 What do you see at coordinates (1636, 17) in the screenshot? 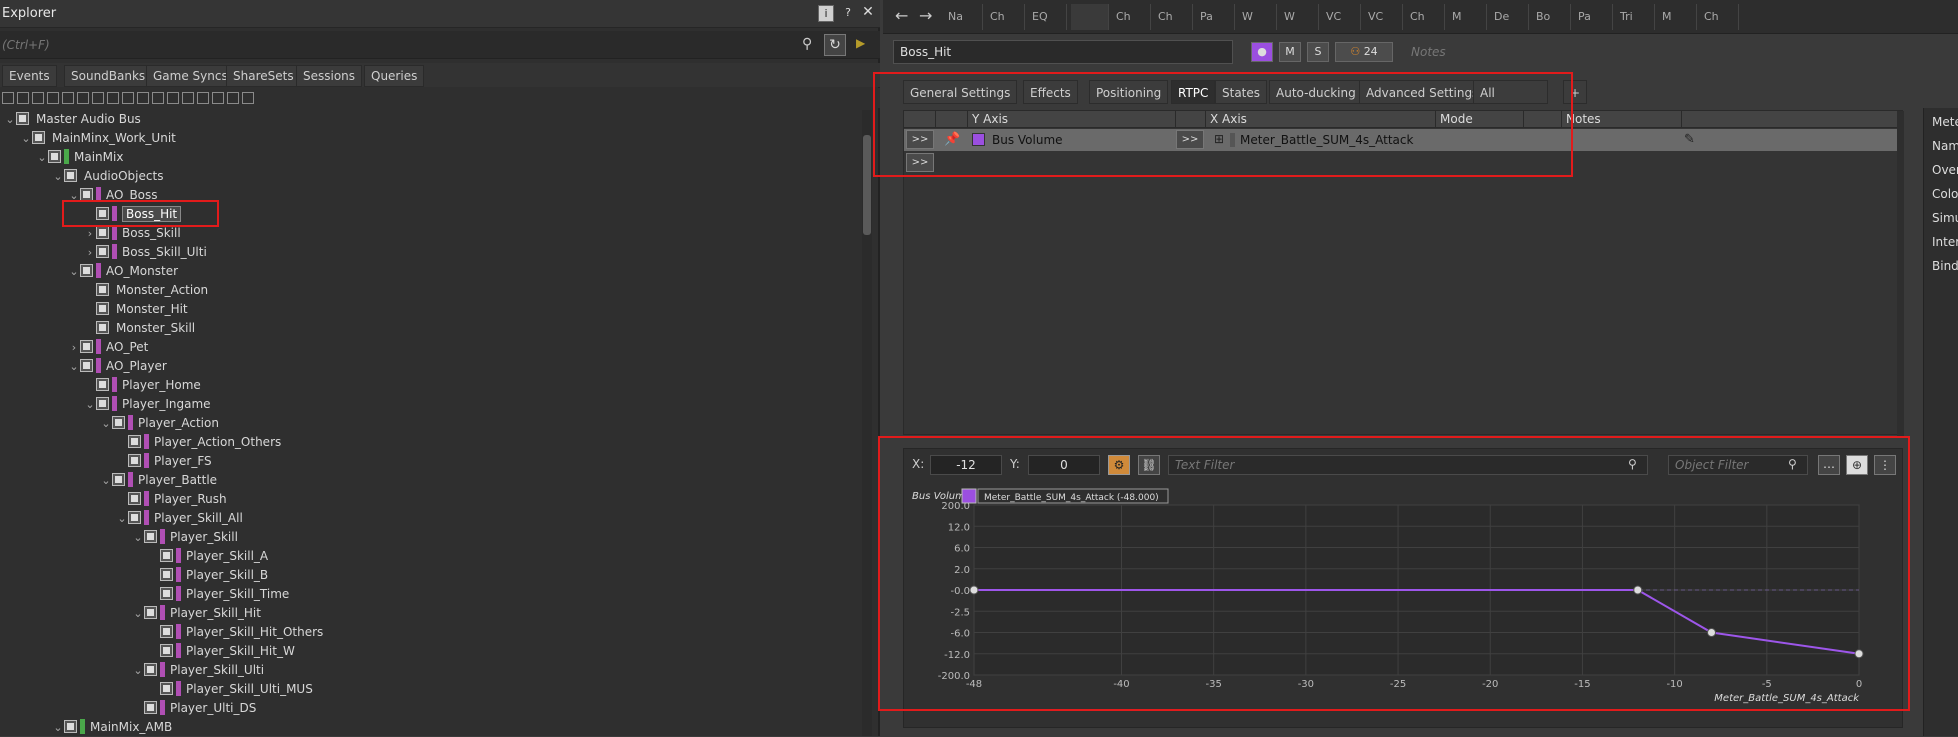
I see `editor-tab: Tri` at bounding box center [1636, 17].